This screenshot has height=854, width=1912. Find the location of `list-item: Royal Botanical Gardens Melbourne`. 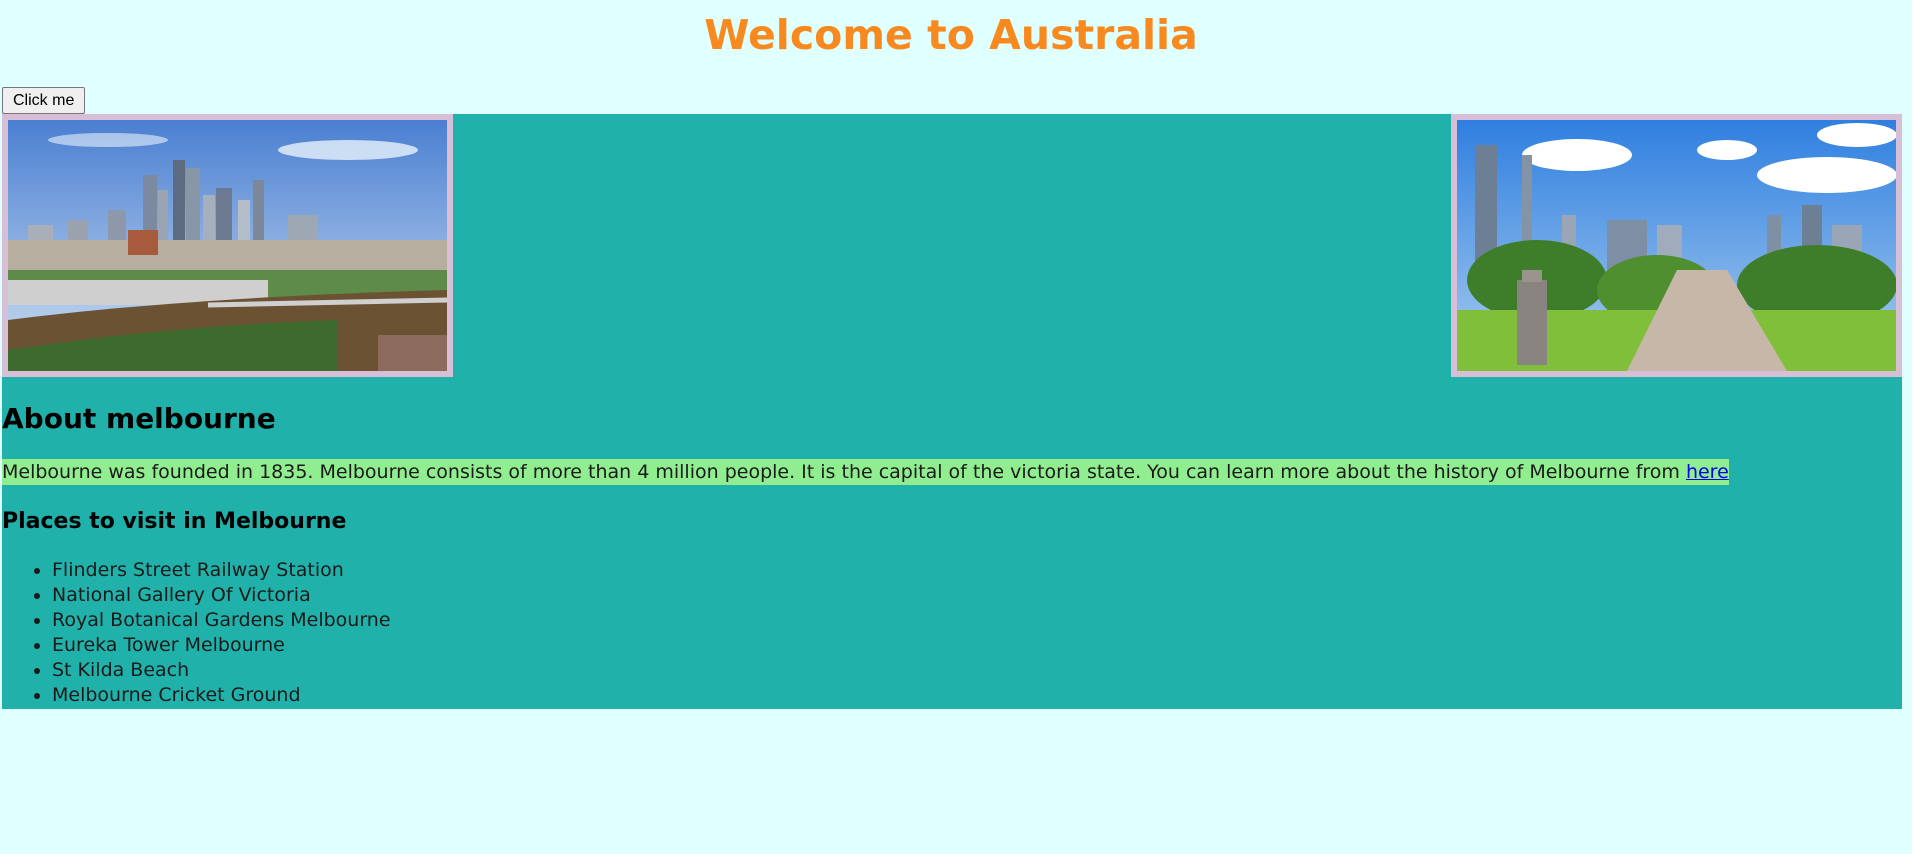

list-item: Royal Botanical Gardens Melbourne is located at coordinates (221, 620).